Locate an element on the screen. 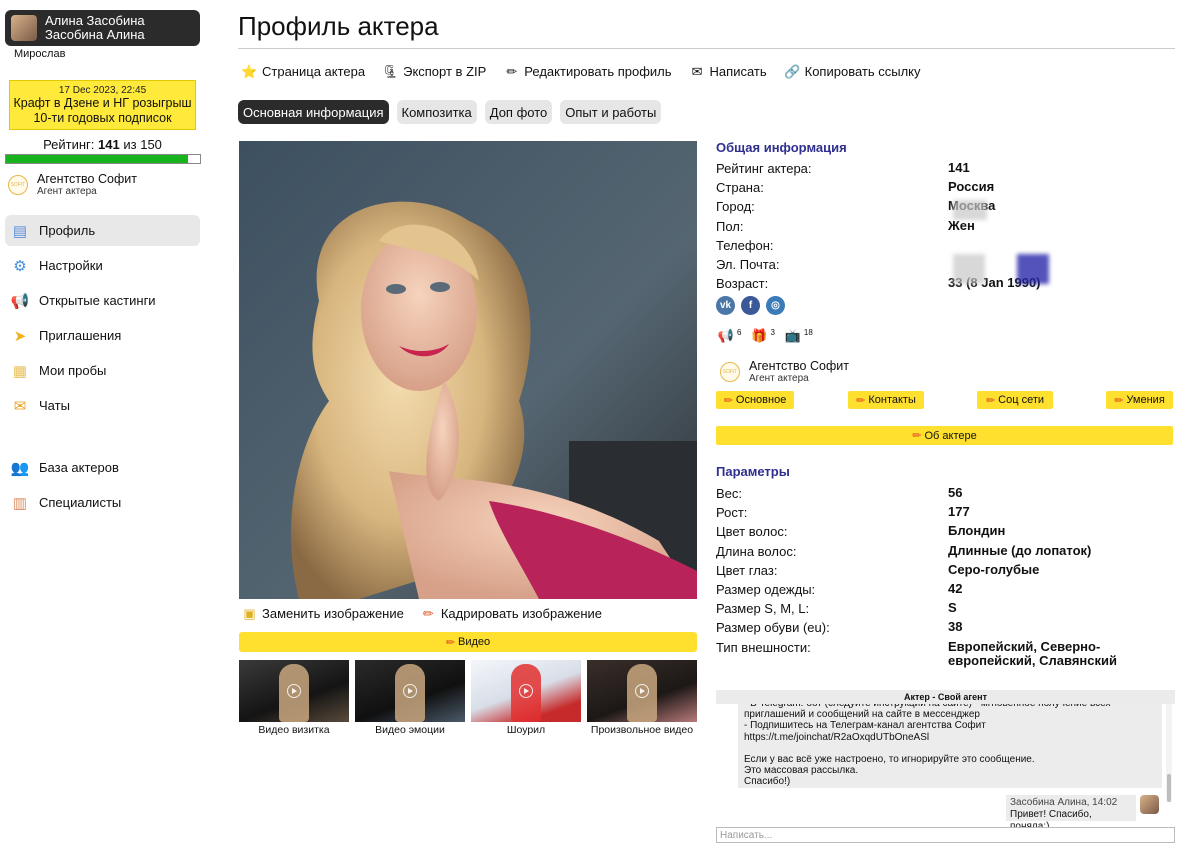 The image size is (1200, 846). tab-1: Основная информация is located at coordinates (313, 112).